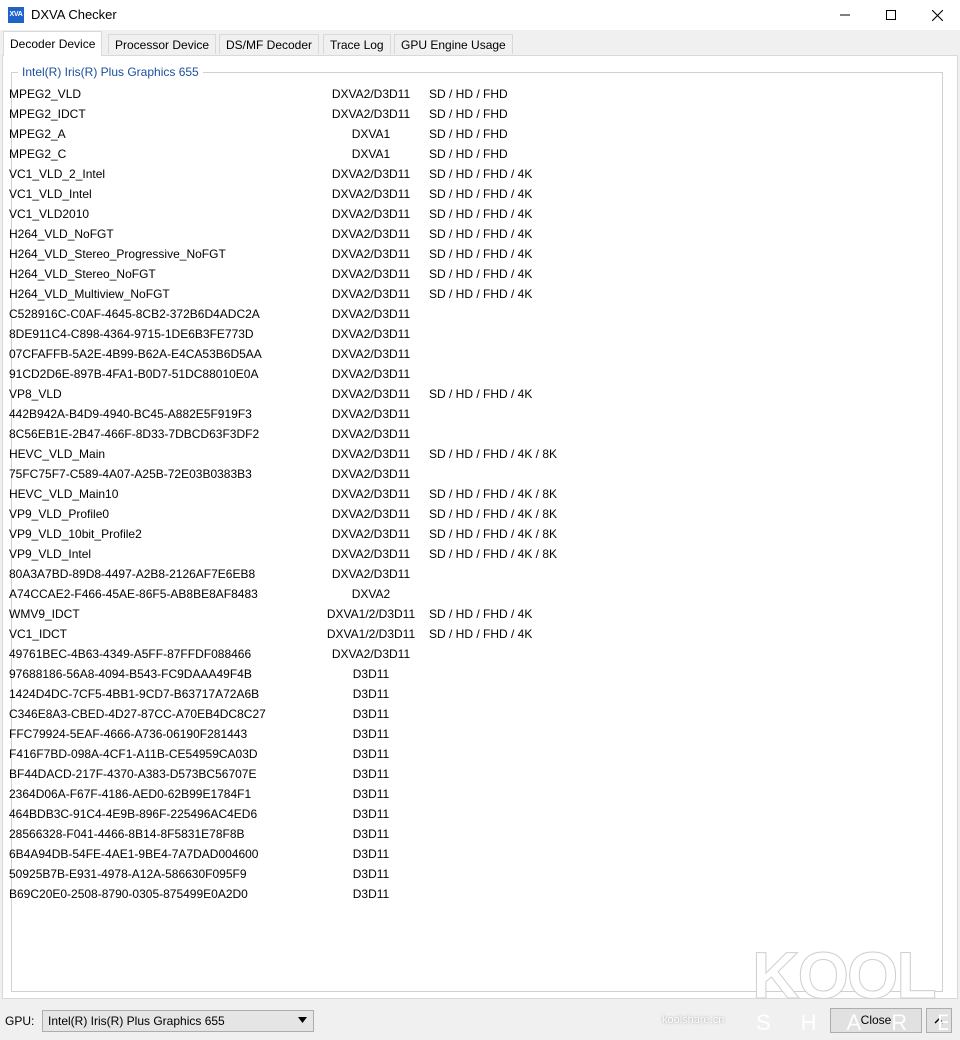 The width and height of the screenshot is (960, 1040). What do you see at coordinates (891, 15) in the screenshot?
I see `maximize-button` at bounding box center [891, 15].